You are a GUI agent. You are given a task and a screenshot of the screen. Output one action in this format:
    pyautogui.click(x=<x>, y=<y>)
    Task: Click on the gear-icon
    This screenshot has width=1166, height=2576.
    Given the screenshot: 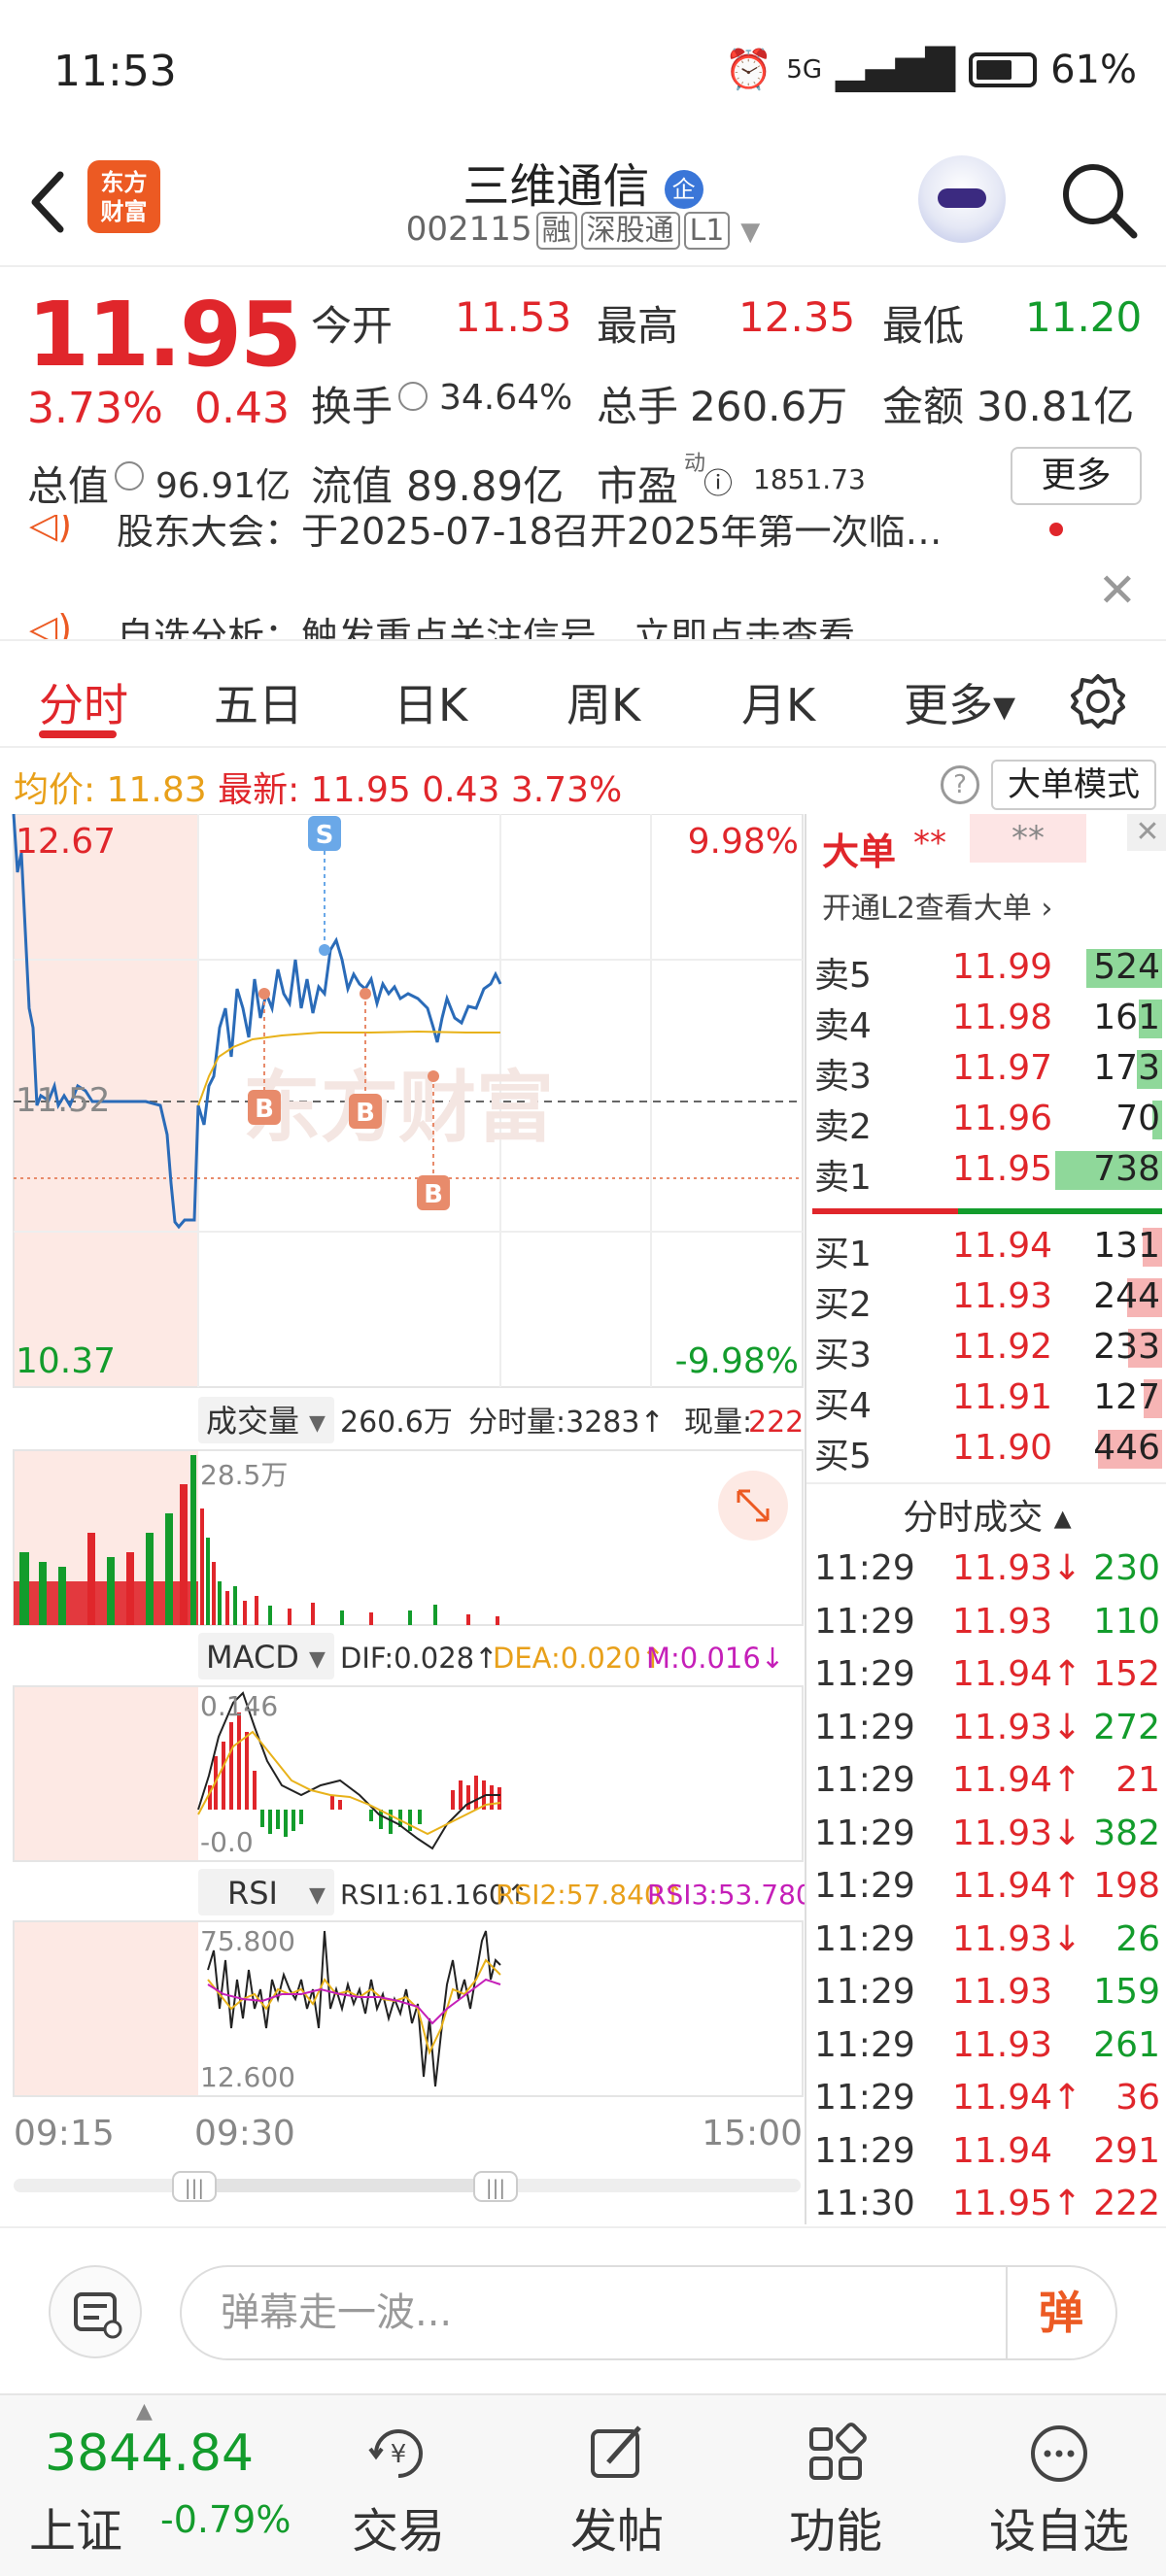 What is the action you would take?
    pyautogui.click(x=1098, y=701)
    